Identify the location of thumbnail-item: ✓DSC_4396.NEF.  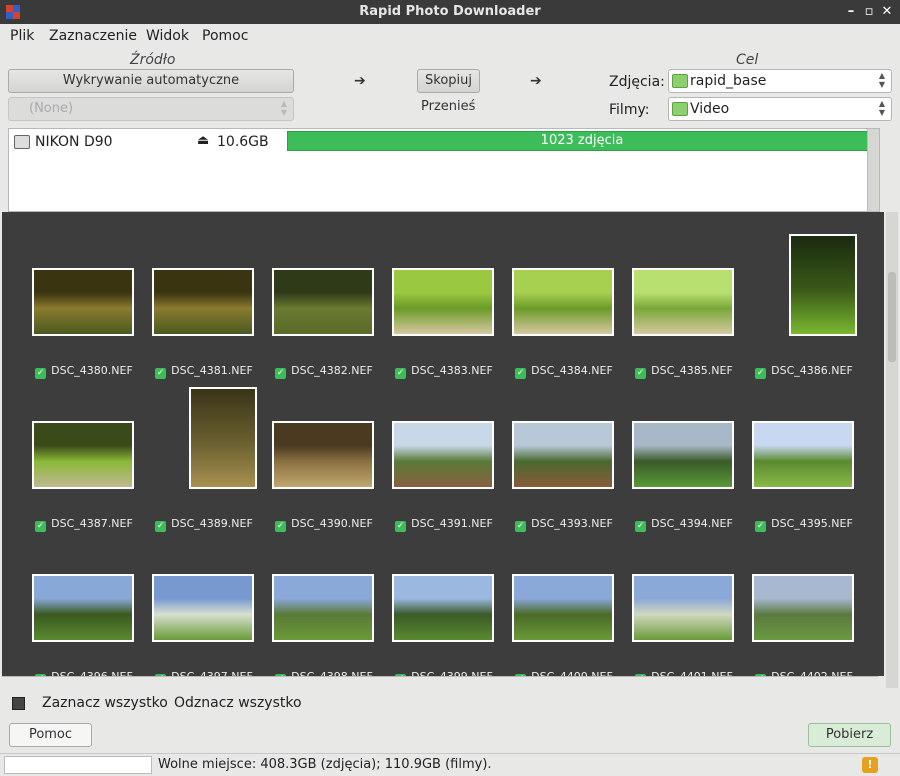
(92, 615).